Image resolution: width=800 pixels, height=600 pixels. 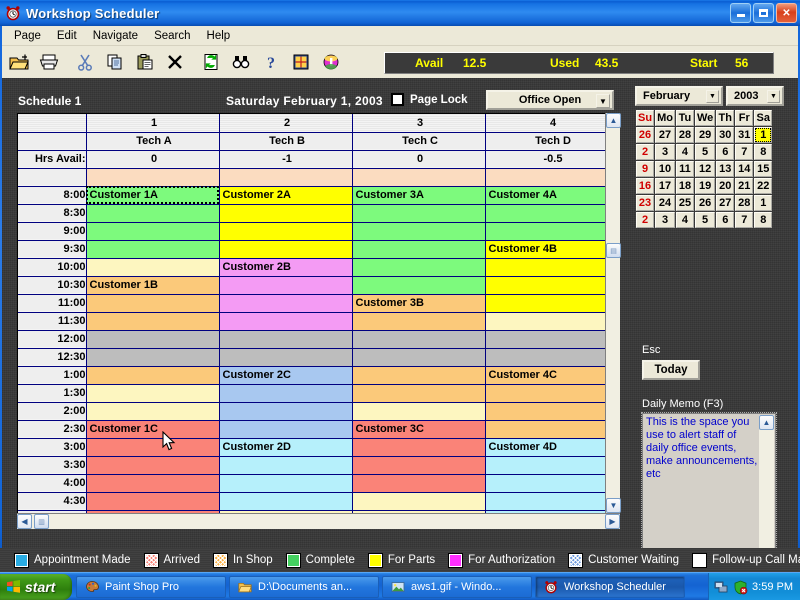 What do you see at coordinates (645, 203) in the screenshot?
I see `calendar-day-cell: 23` at bounding box center [645, 203].